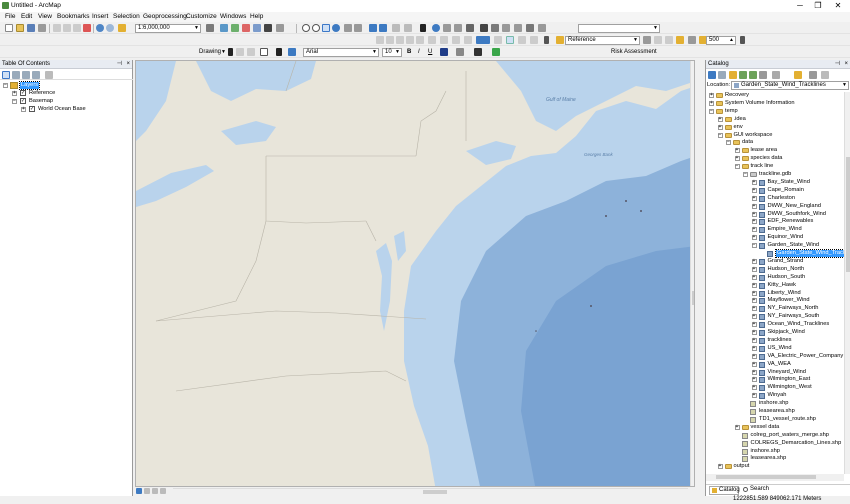  What do you see at coordinates (693, 298) in the screenshot?
I see `map-scroll-thumb` at bounding box center [693, 298].